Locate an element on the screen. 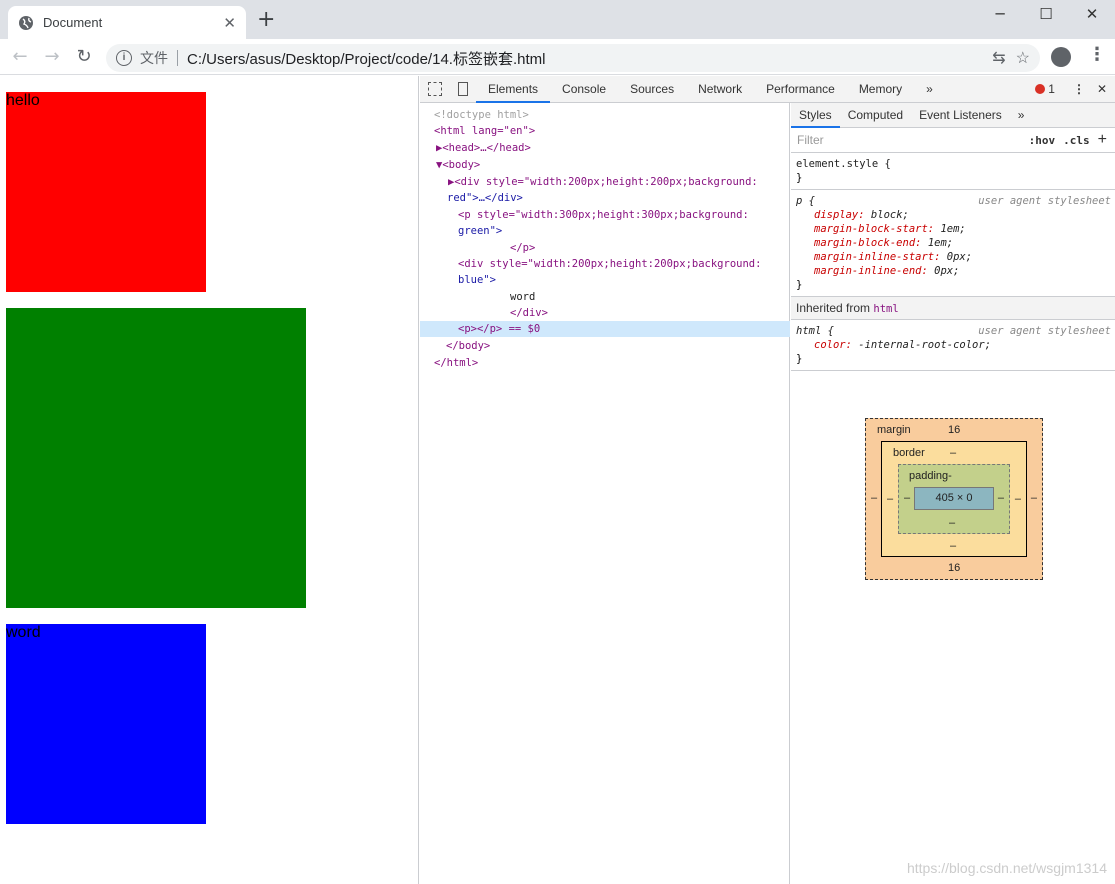 The width and height of the screenshot is (1115, 884). reload-icon: ↻ is located at coordinates (84, 57).